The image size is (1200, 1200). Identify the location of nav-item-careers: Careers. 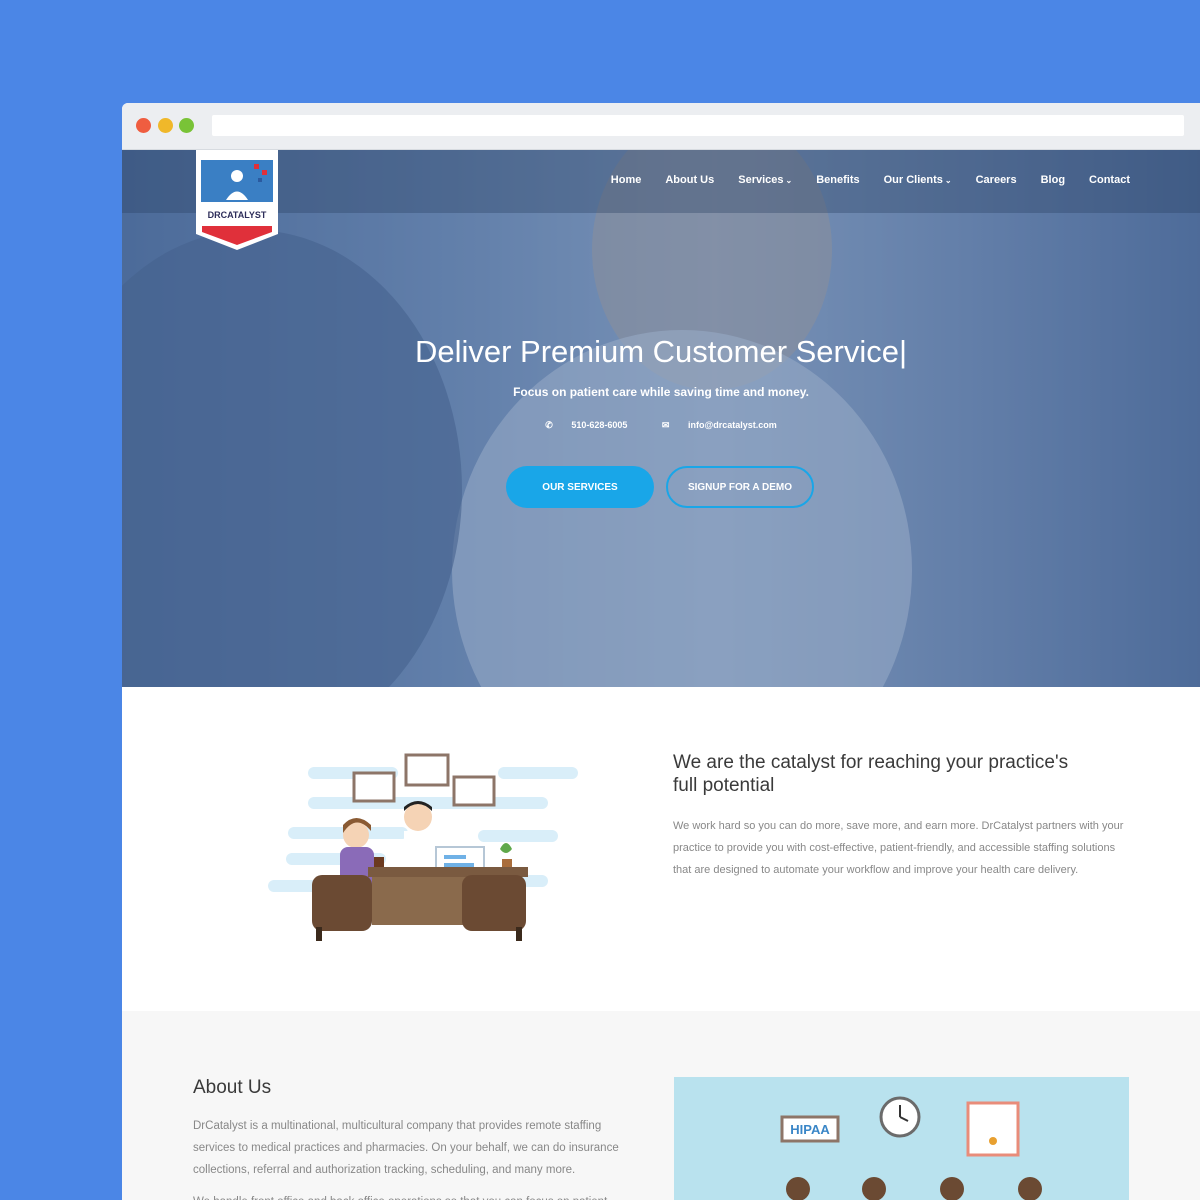
(996, 180).